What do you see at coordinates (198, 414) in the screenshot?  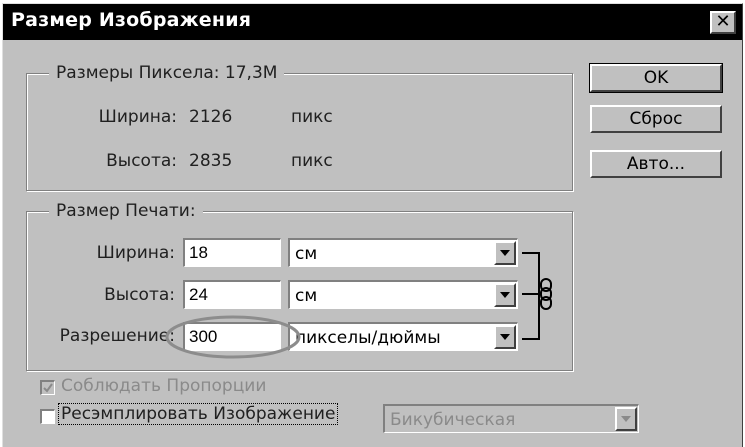 I see `resample-image-label: Ресэмплировать Изображение` at bounding box center [198, 414].